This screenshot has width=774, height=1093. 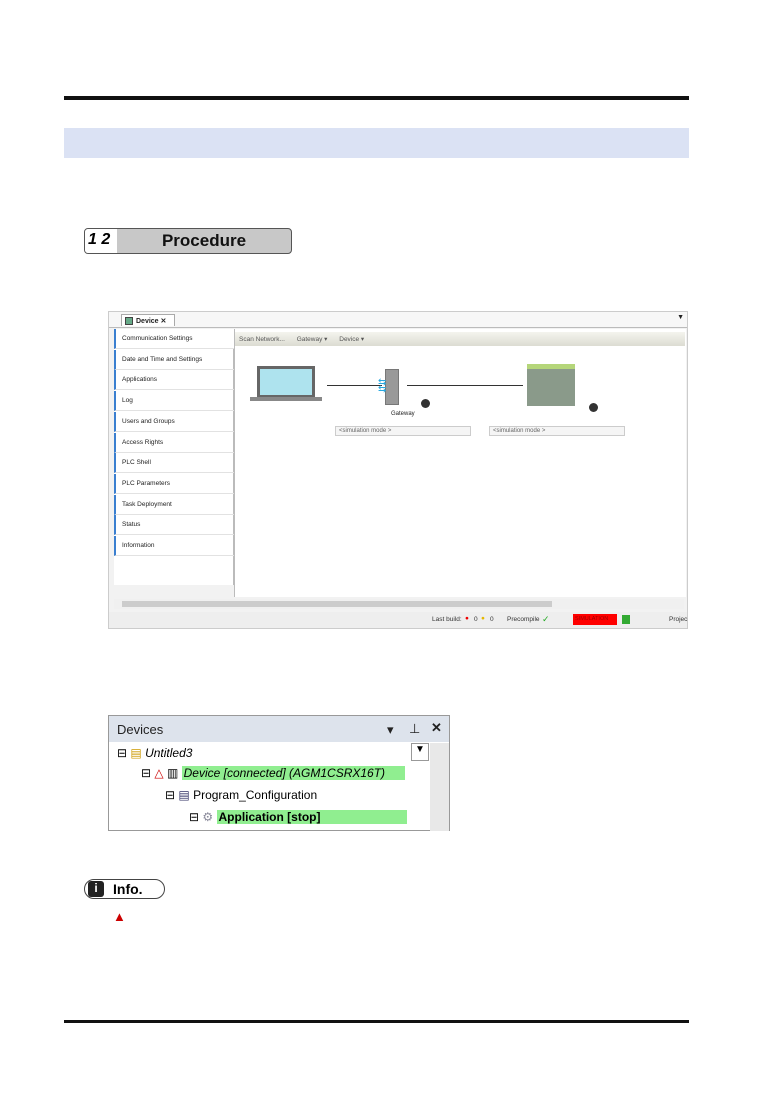 What do you see at coordinates (129, 321) in the screenshot?
I see `device-icon` at bounding box center [129, 321].